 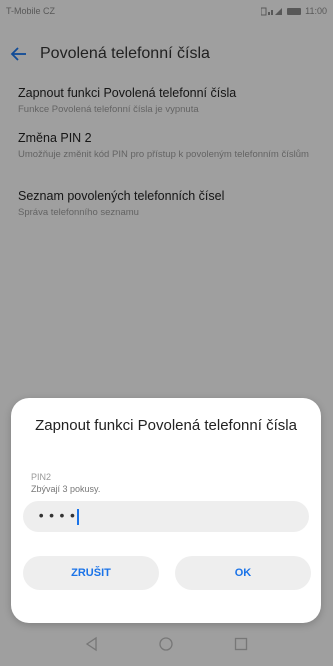 What do you see at coordinates (91, 573) in the screenshot?
I see `cancel-button: ZRUŠIT` at bounding box center [91, 573].